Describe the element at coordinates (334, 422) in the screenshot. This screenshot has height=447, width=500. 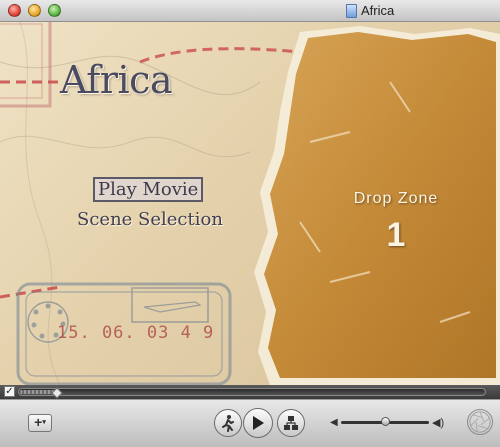
I see `speaker-low-icon: ◀` at that location.